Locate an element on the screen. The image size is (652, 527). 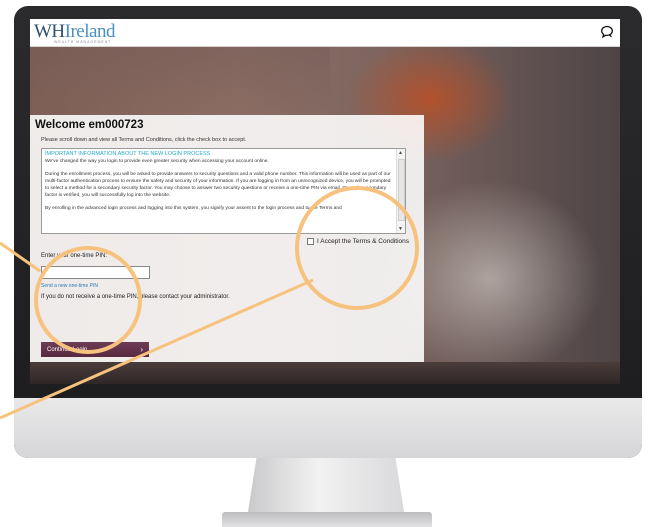
monitor-chin is located at coordinates (328, 428).